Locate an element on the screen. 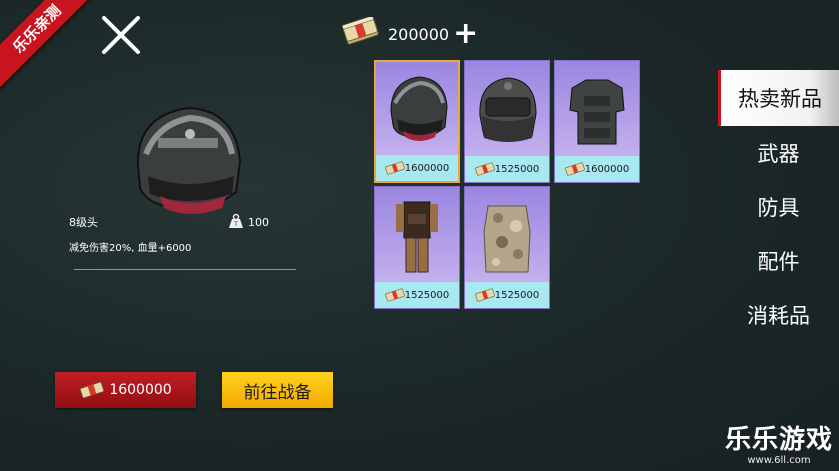  divider is located at coordinates (185, 269).